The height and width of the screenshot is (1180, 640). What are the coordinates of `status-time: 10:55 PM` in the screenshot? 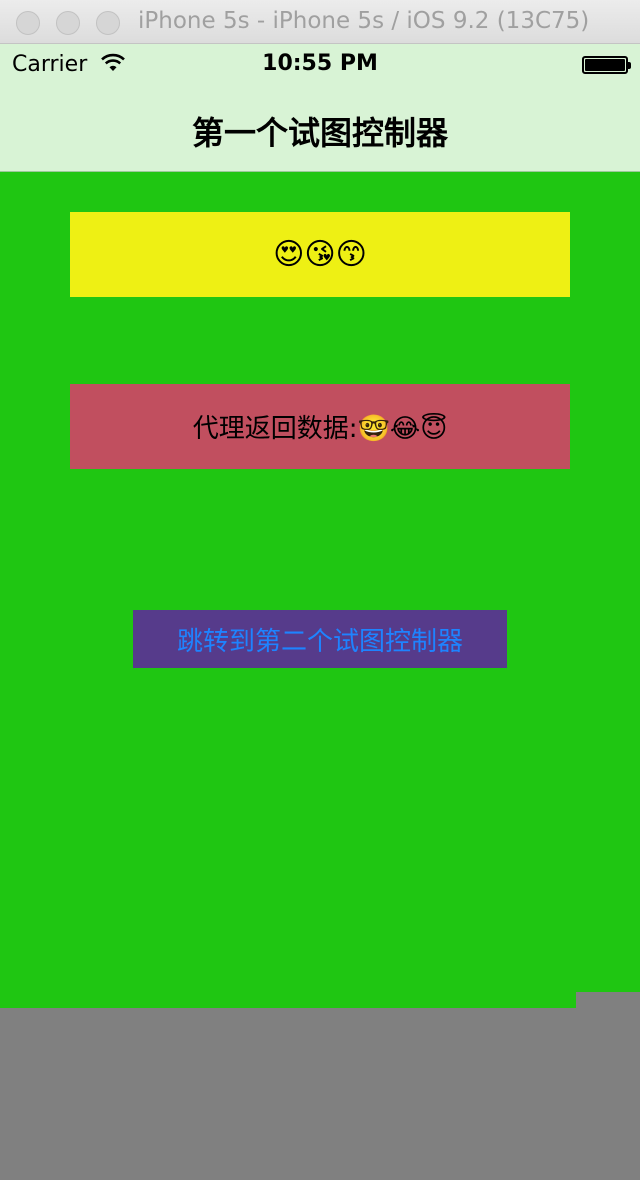 It's located at (320, 63).